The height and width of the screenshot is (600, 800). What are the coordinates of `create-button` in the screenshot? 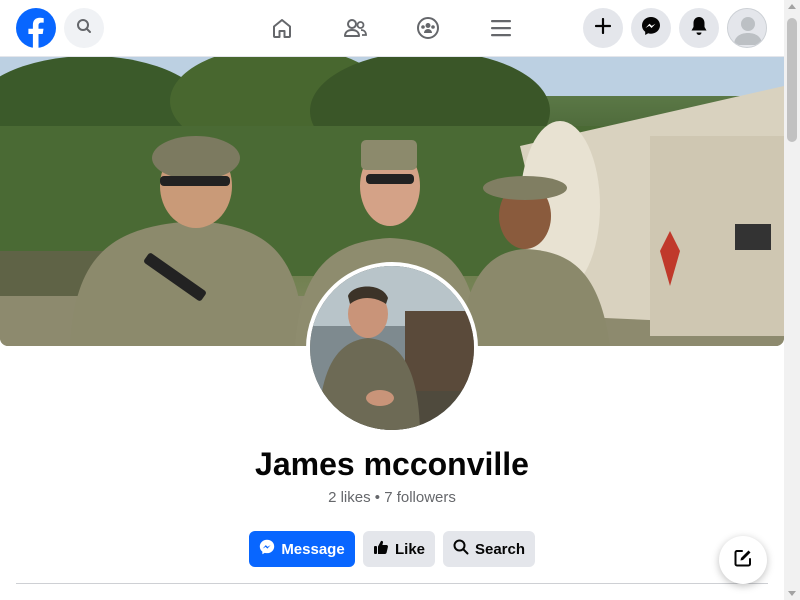 It's located at (603, 28).